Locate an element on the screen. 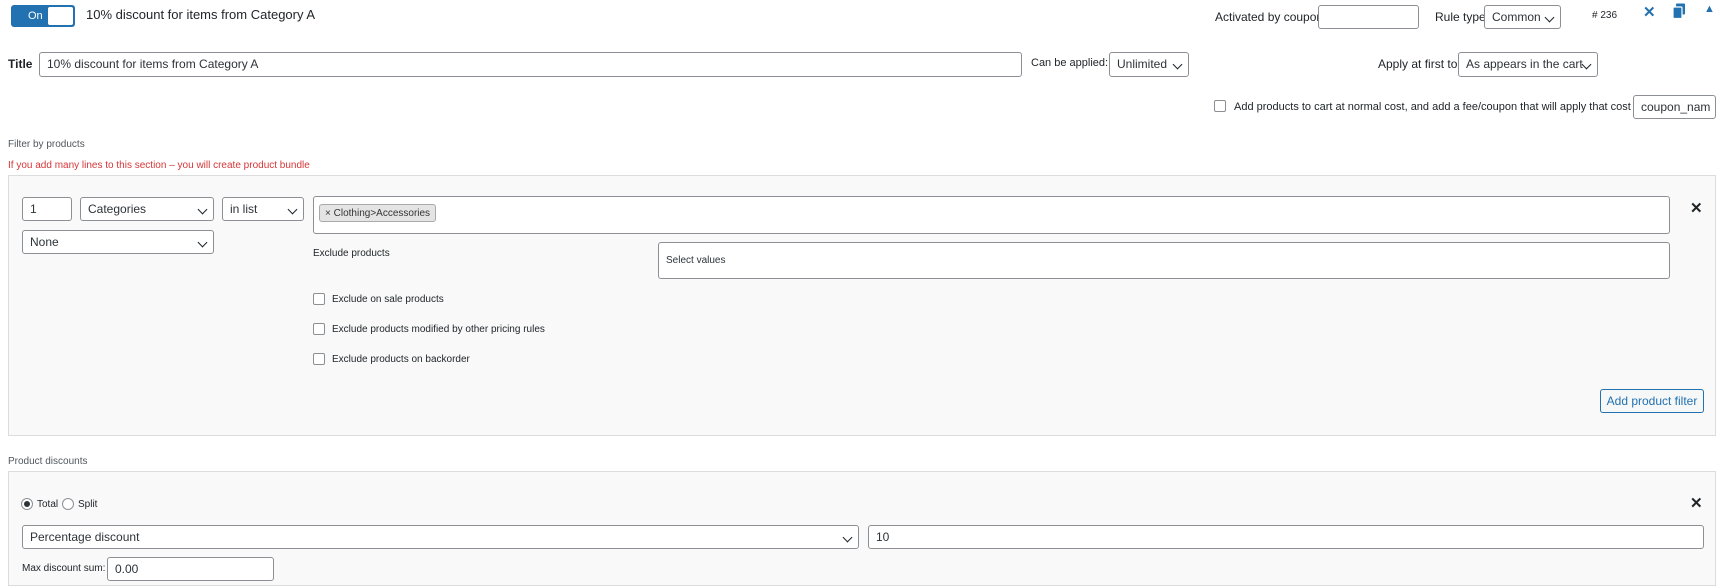 The width and height of the screenshot is (1722, 586). discount-section-heading: Product discounts is located at coordinates (48, 461).